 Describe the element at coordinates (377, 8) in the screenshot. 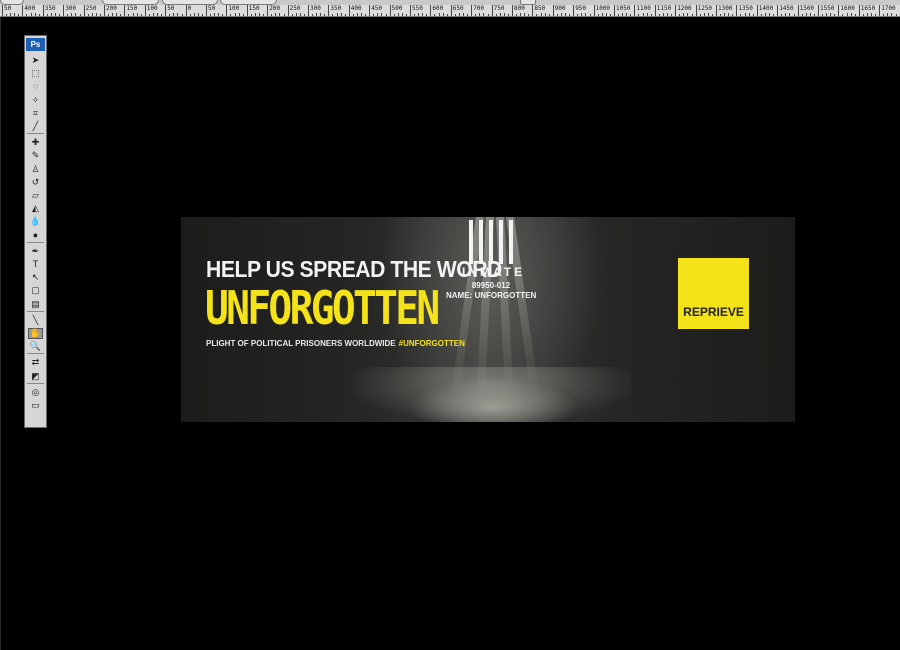

I see `ruler-label: 450` at that location.